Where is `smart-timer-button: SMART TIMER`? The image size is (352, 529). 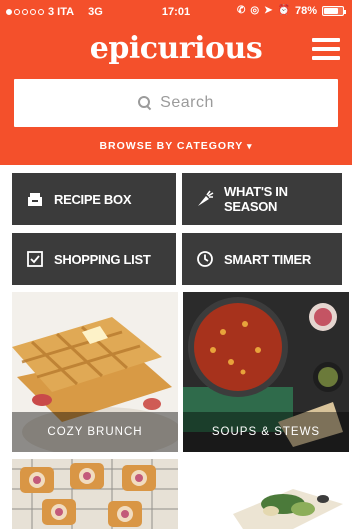 smart-timer-button: SMART TIMER is located at coordinates (262, 259).